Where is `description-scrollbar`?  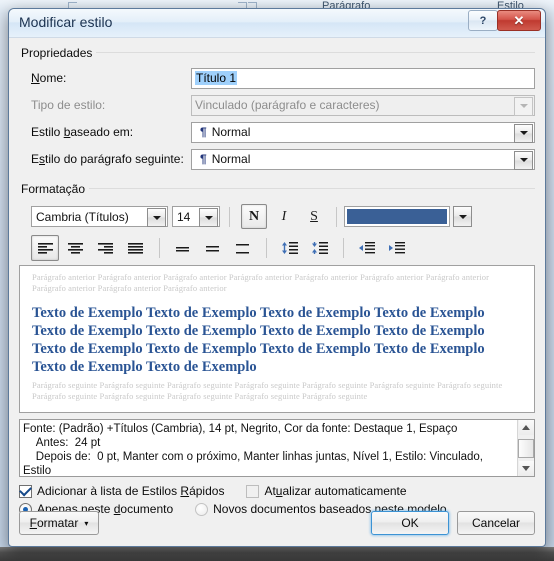 description-scrollbar is located at coordinates (525, 448).